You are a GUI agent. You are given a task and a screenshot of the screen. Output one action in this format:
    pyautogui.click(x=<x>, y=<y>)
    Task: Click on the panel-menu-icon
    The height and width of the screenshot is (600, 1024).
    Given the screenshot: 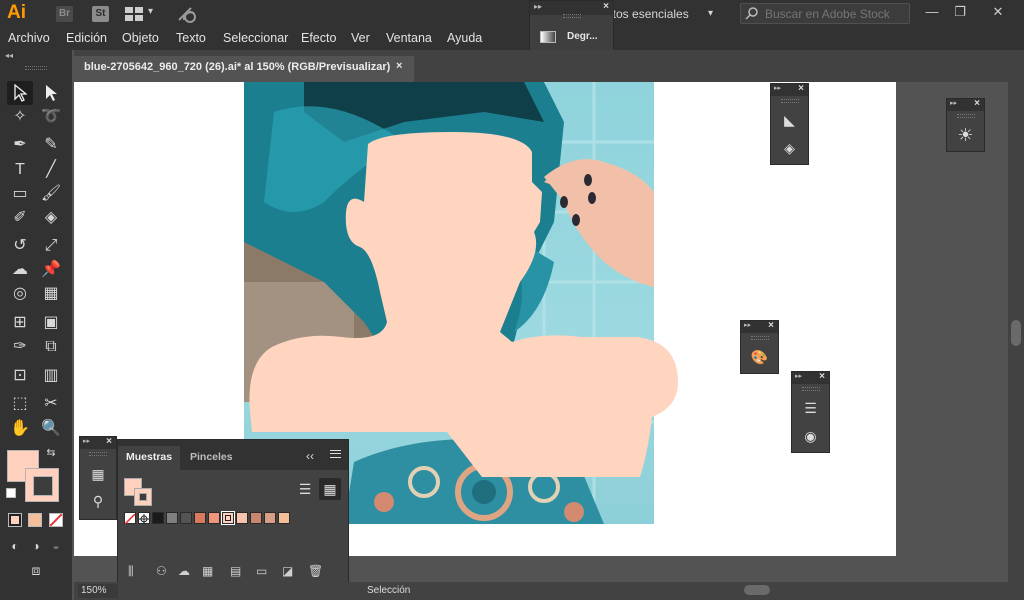 What is the action you would take?
    pyautogui.click(x=335, y=454)
    